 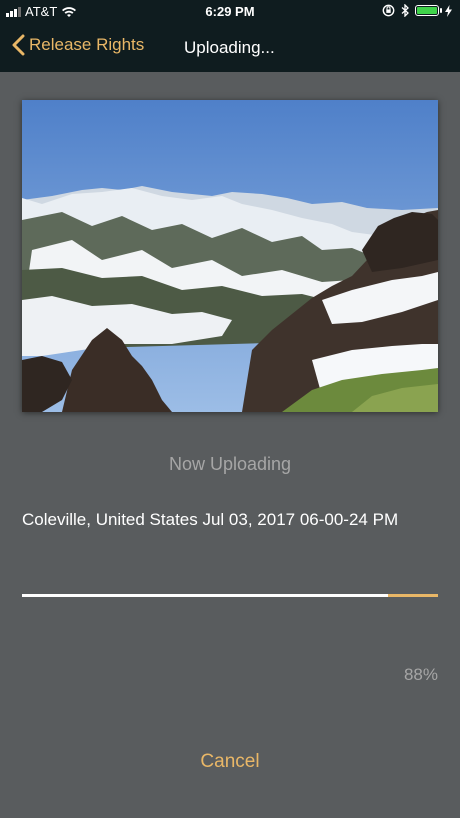 I want to click on back-button: Release Rights, so click(x=78, y=45).